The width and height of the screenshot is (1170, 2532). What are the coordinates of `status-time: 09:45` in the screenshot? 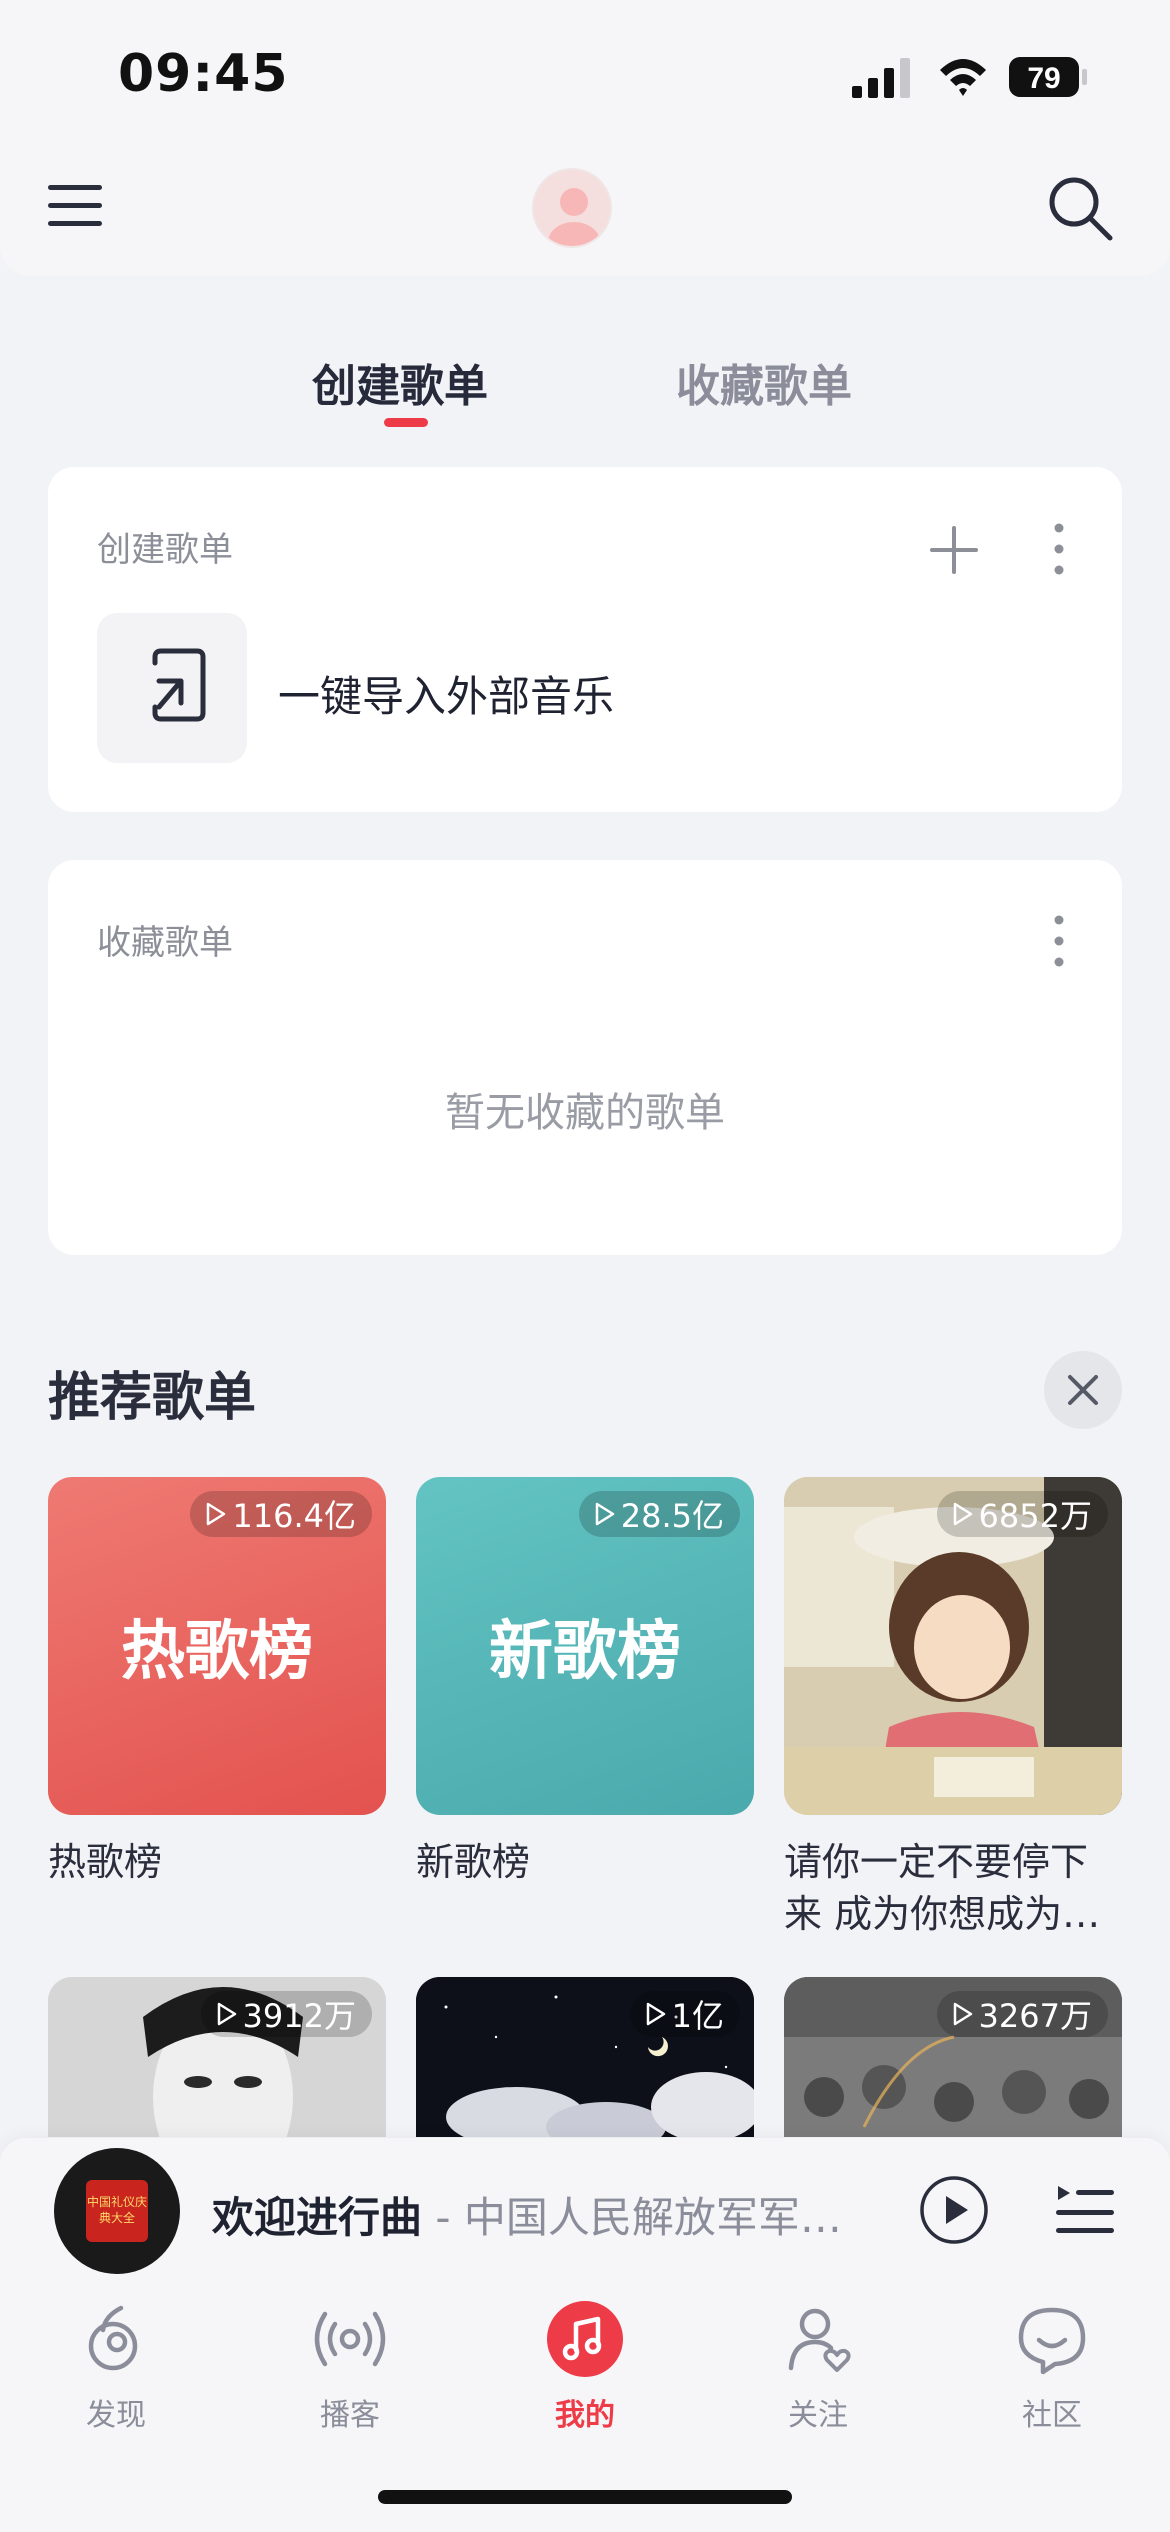 It's located at (203, 74).